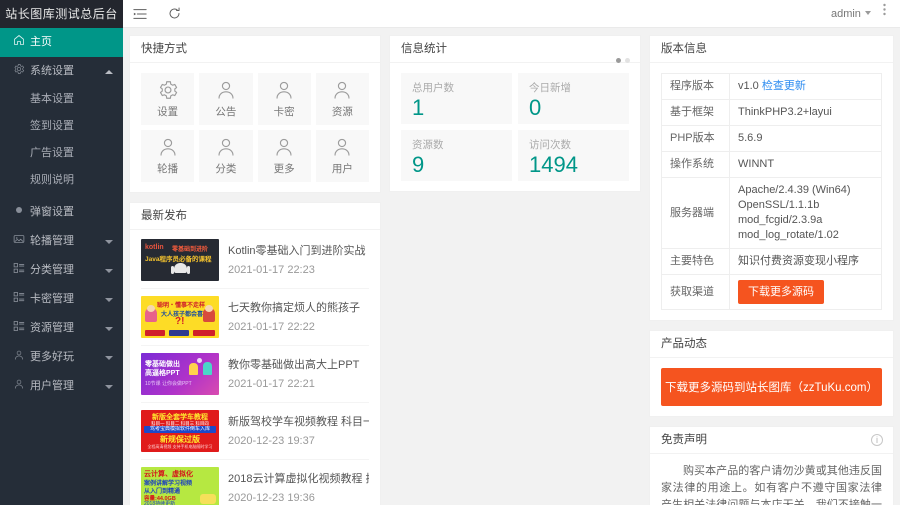  What do you see at coordinates (61, 14) in the screenshot?
I see `app-logo: 站长图库测试总后台` at bounding box center [61, 14].